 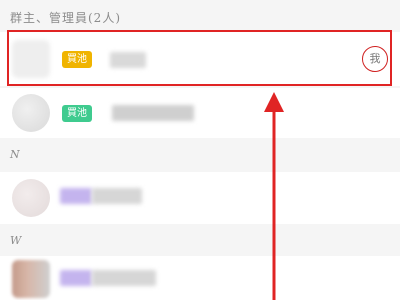 I want to click on role-badge-admin: 買池, so click(x=77, y=113).